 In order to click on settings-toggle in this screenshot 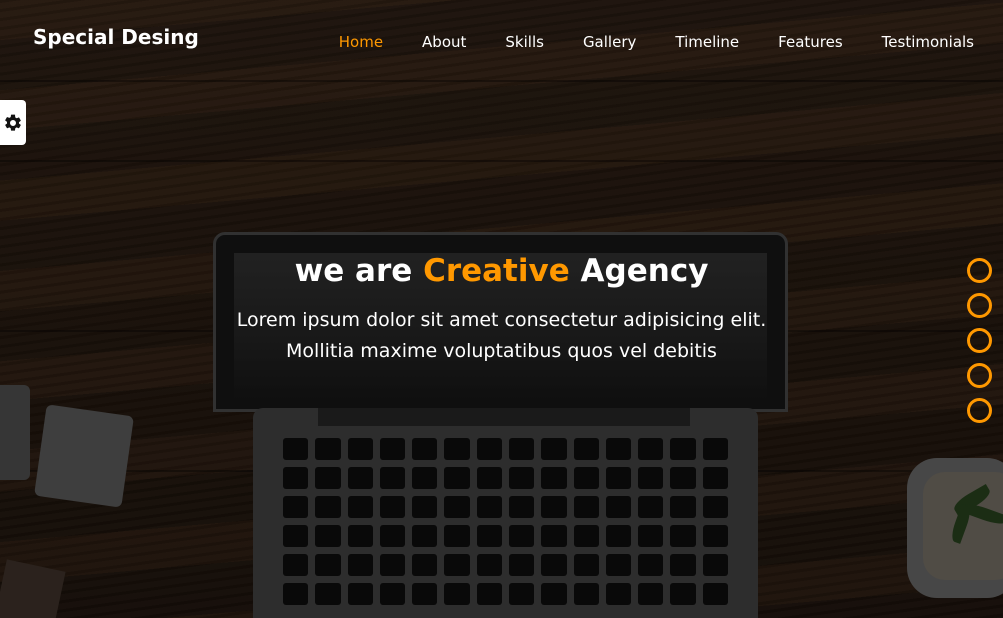, I will do `click(13, 122)`.